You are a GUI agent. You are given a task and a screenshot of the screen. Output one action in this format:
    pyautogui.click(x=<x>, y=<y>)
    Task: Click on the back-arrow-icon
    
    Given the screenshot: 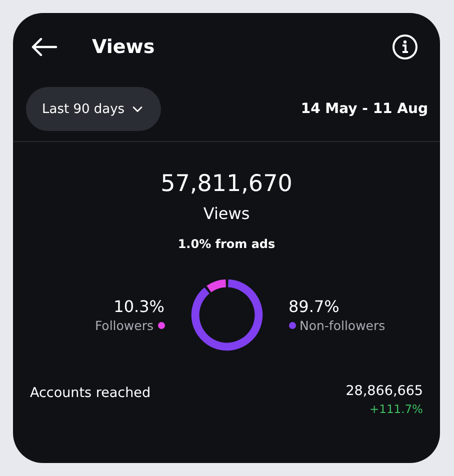 What is the action you would take?
    pyautogui.click(x=44, y=47)
    